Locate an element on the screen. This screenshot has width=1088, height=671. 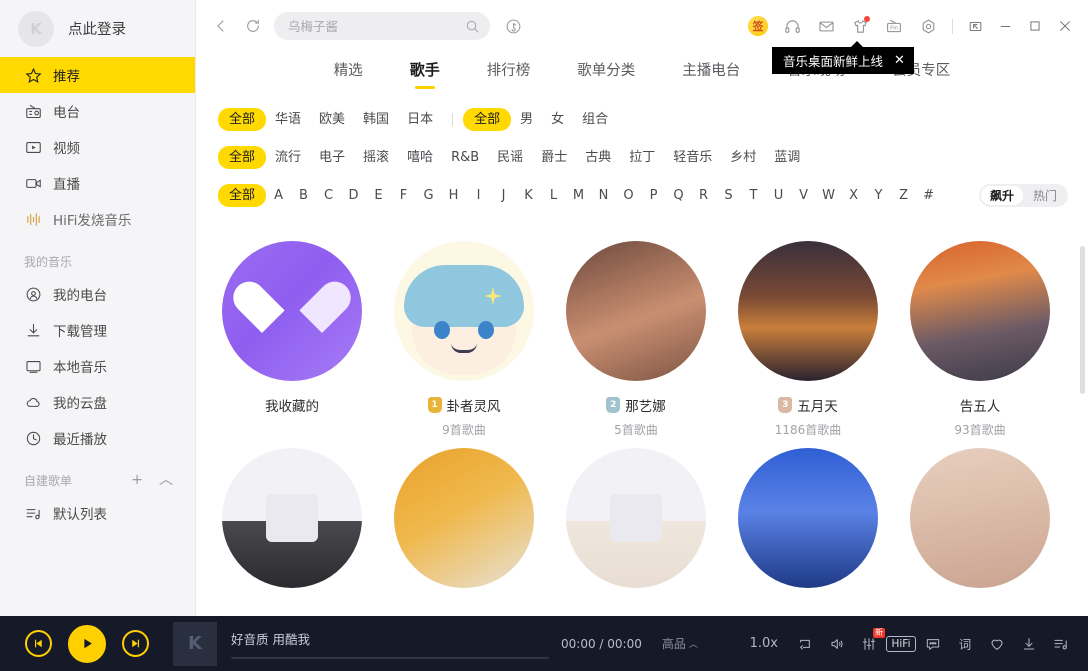
filter-alpha-a: A is located at coordinates (278, 195).